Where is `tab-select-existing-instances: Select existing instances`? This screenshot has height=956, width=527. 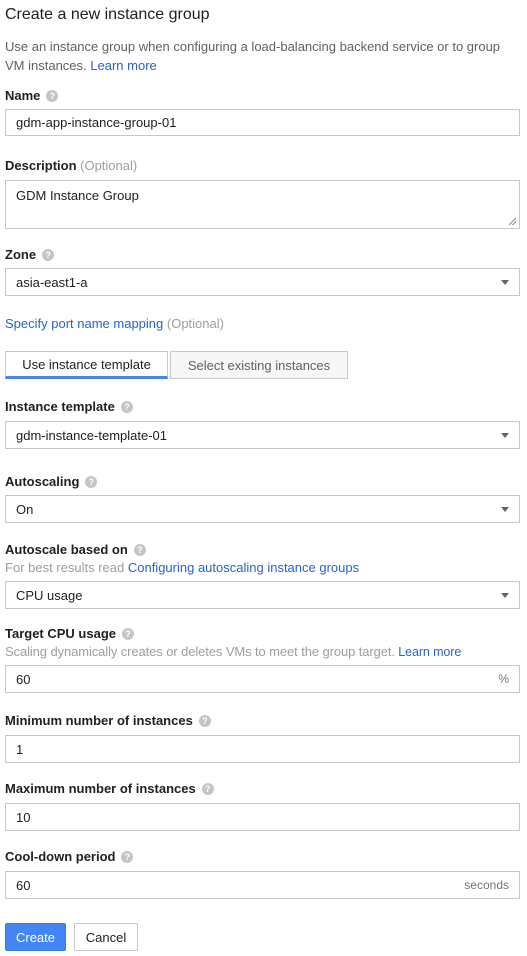
tab-select-existing-instances: Select existing instances is located at coordinates (259, 365).